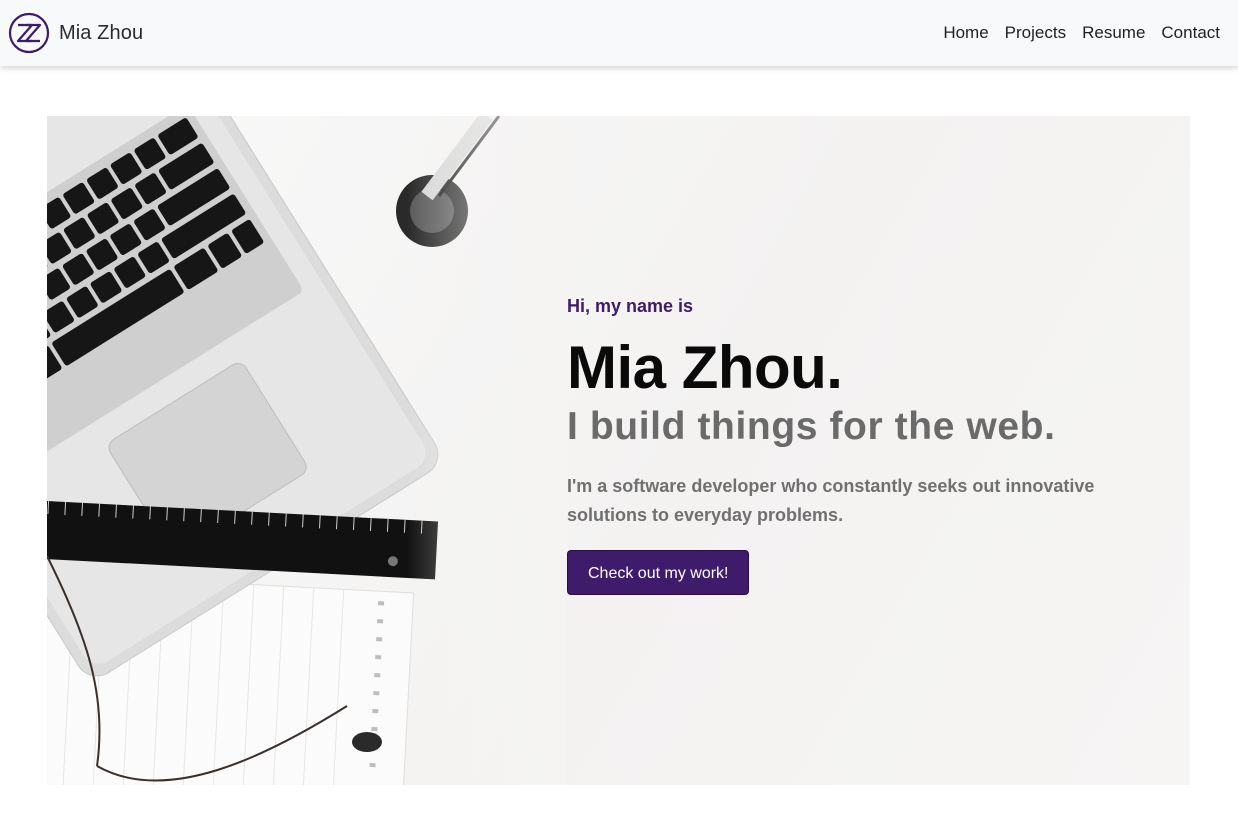  I want to click on zz-monogram-icon, so click(29, 33).